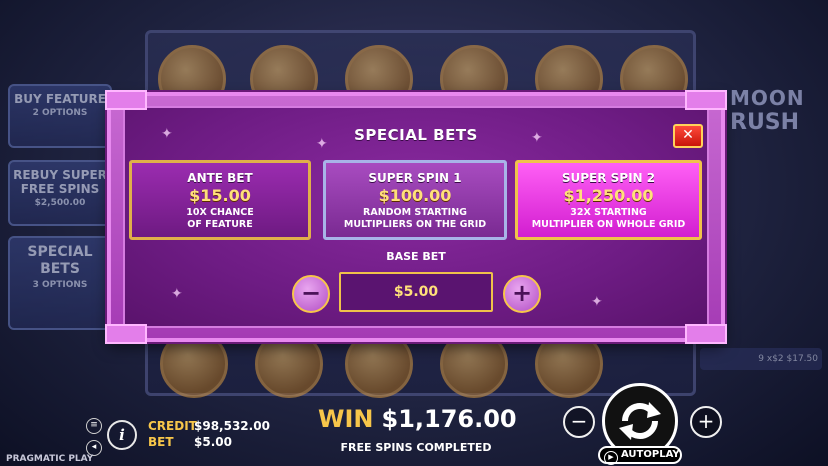 Image resolution: width=828 pixels, height=466 pixels. I want to click on option-price: $1,250.00, so click(608, 195).